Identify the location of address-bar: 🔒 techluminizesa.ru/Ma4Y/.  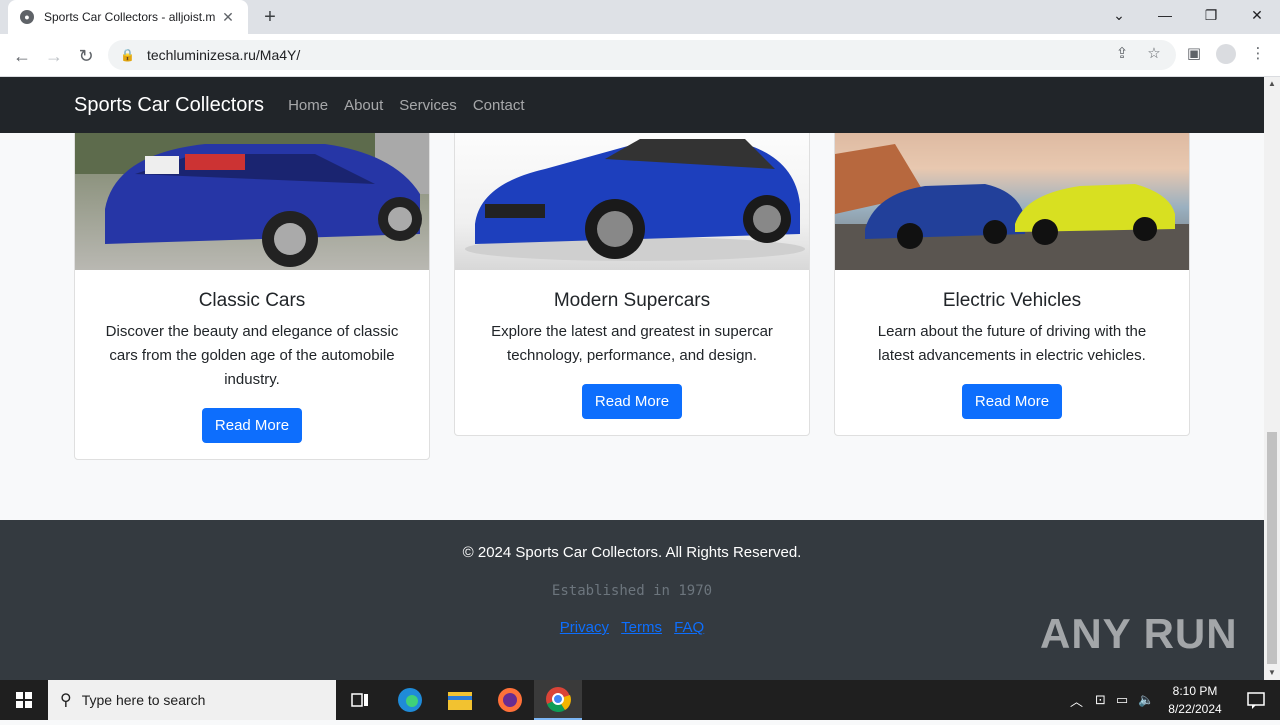
(642, 55).